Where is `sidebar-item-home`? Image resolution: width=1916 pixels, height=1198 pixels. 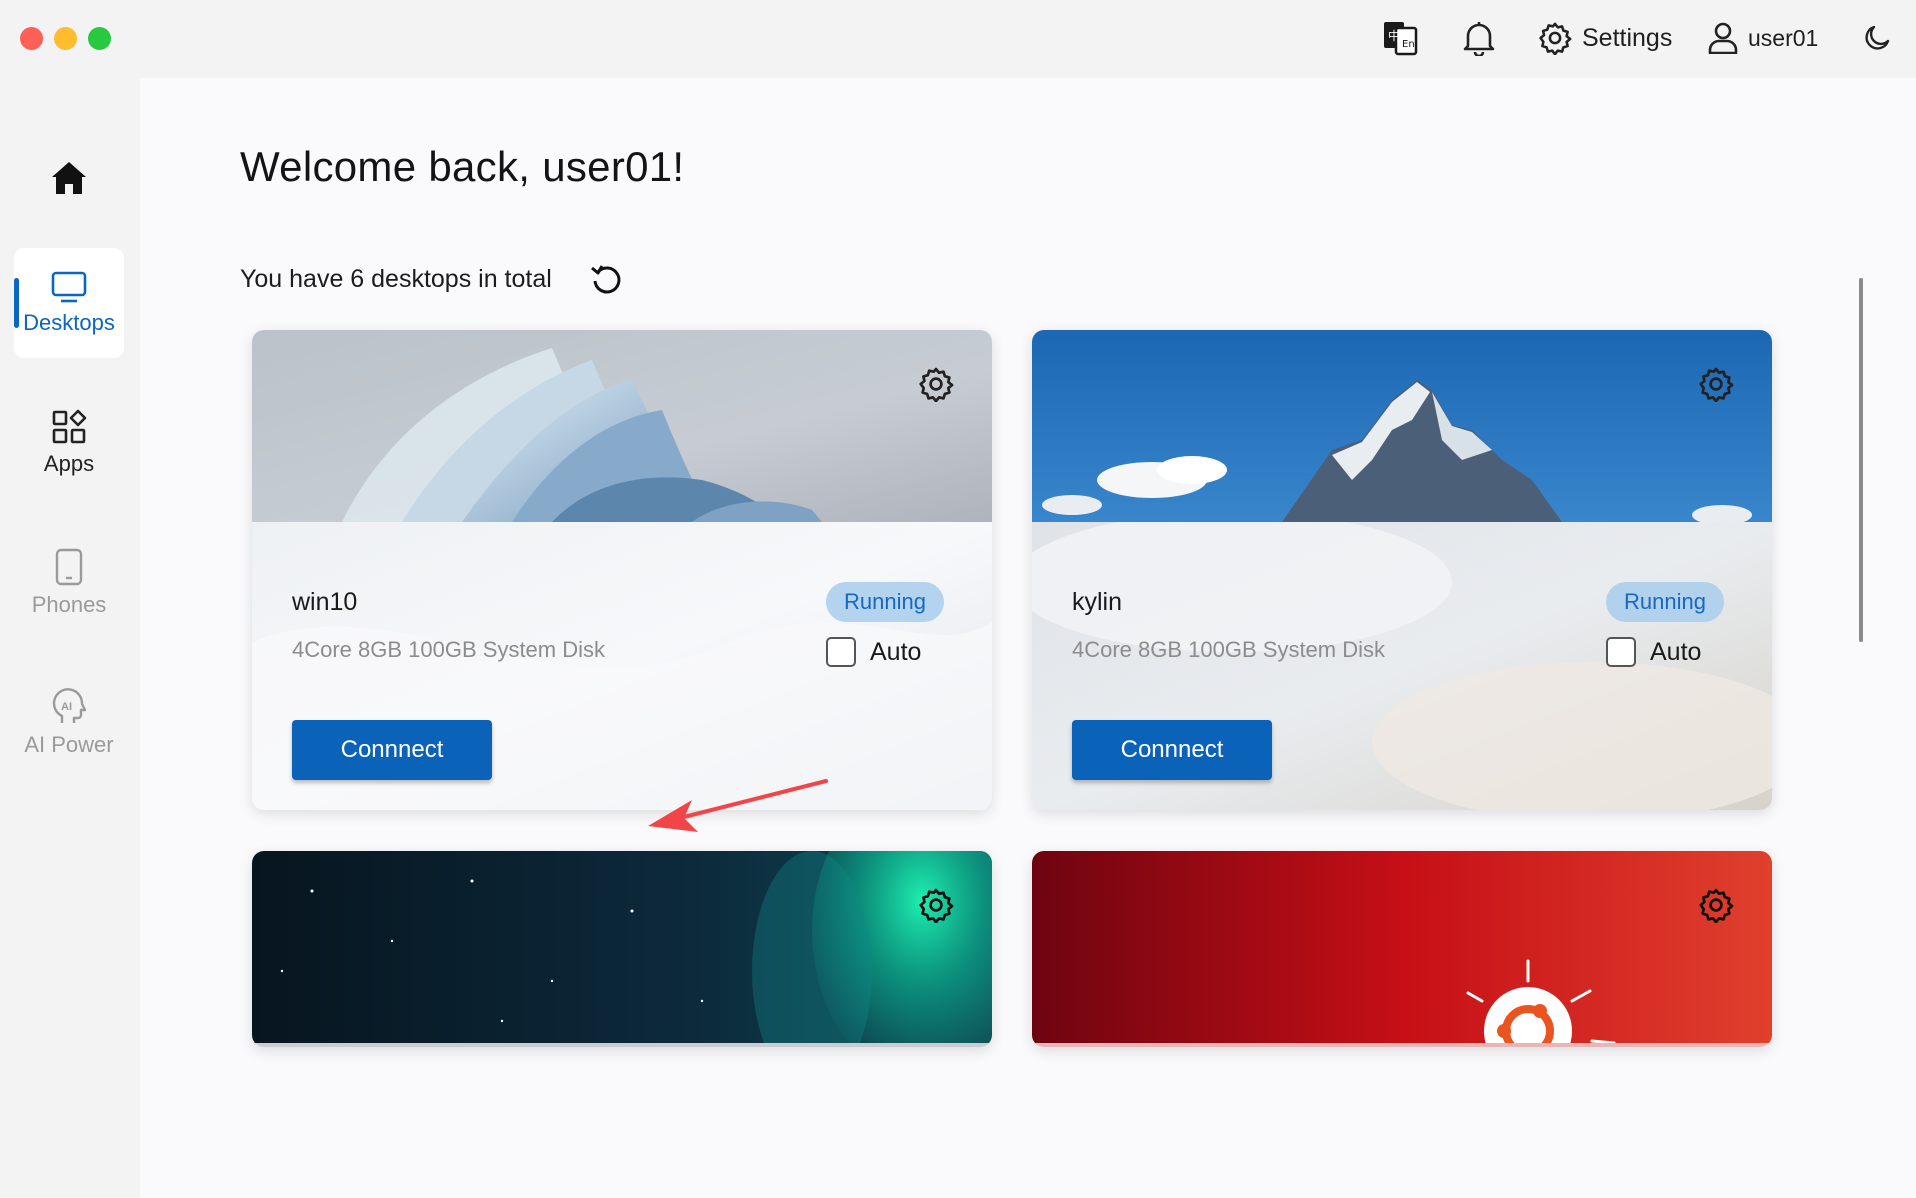 sidebar-item-home is located at coordinates (69, 178).